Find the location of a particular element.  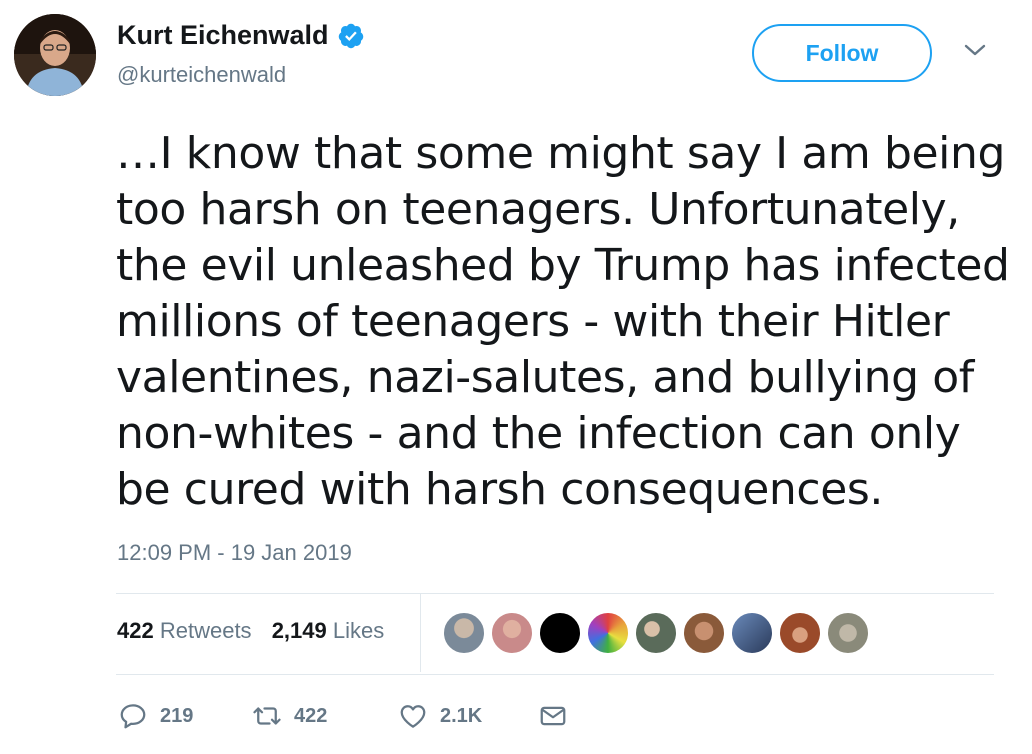

likes-stat: 2,149 Likes is located at coordinates (328, 630).